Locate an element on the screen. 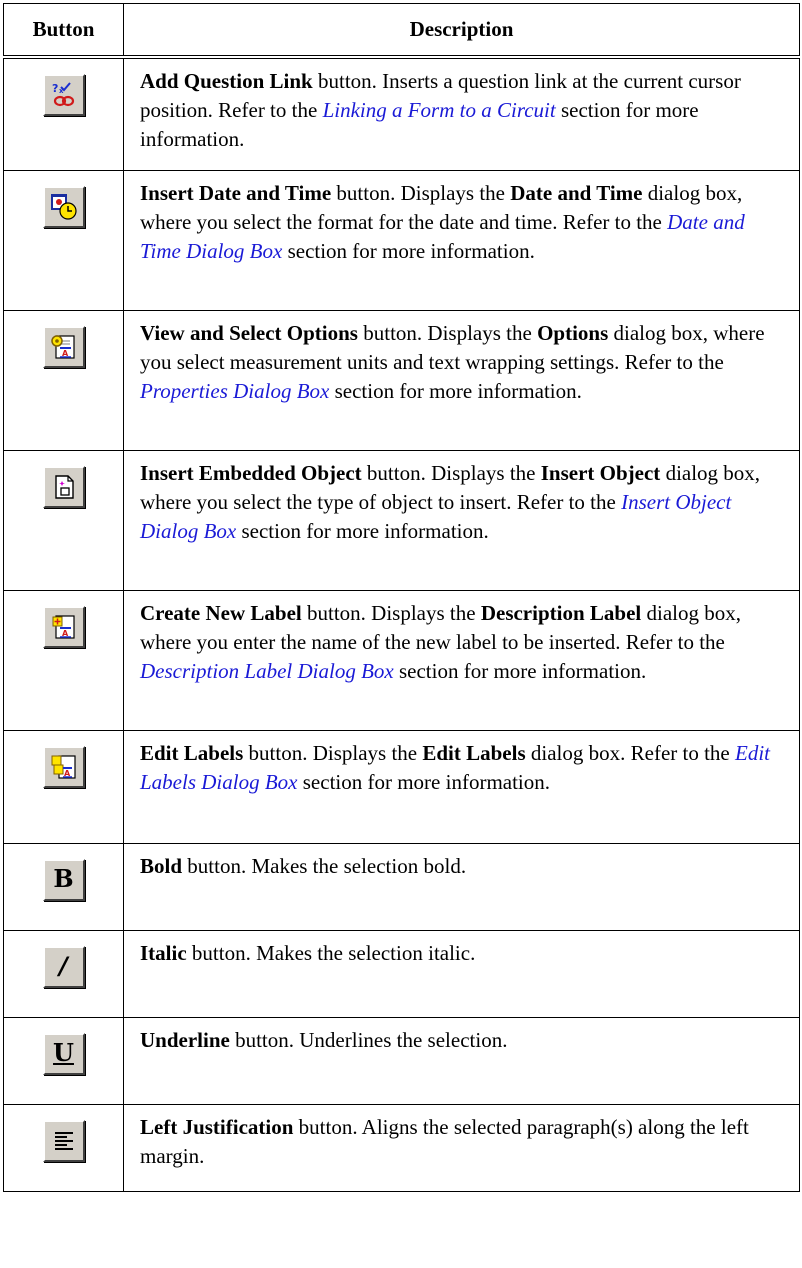  view-select-options-icon: A is located at coordinates (62, 346).